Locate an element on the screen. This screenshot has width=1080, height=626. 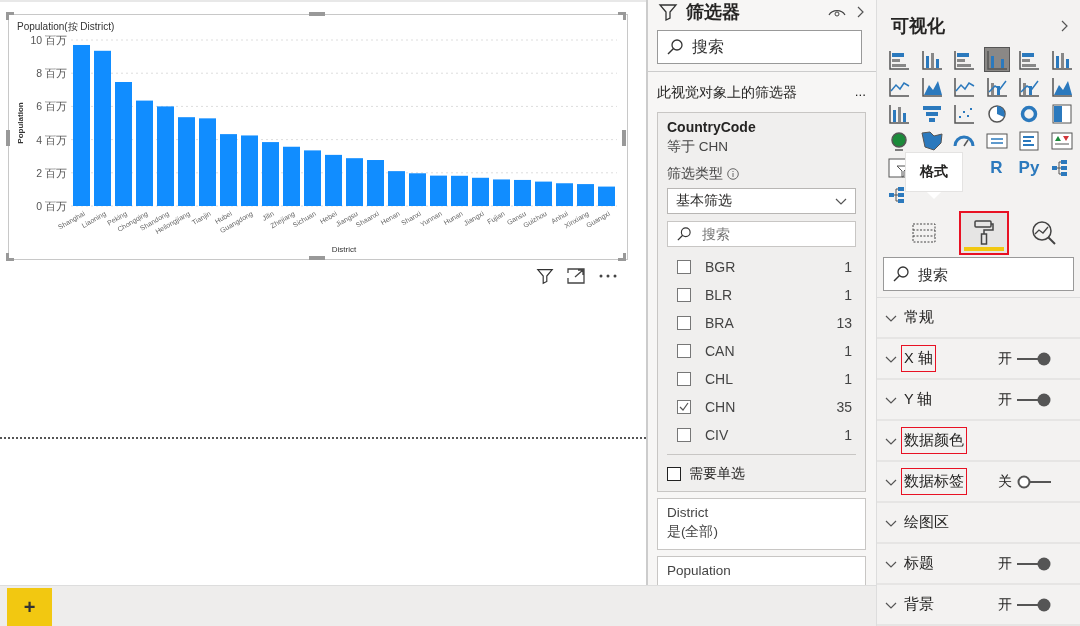
line-chart-icon is located at coordinates (899, 86).